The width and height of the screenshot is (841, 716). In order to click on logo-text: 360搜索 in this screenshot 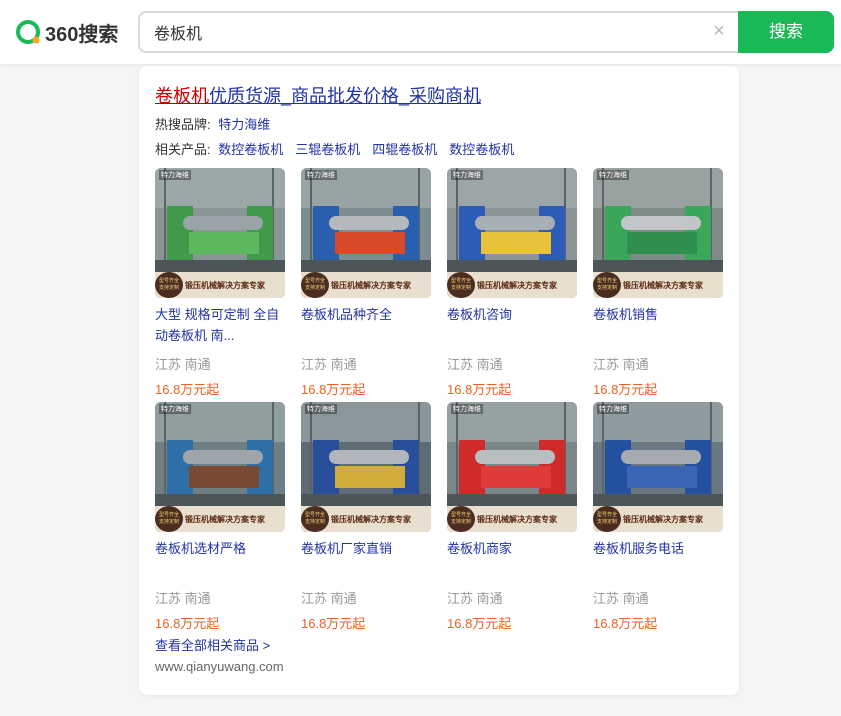, I will do `click(82, 34)`.